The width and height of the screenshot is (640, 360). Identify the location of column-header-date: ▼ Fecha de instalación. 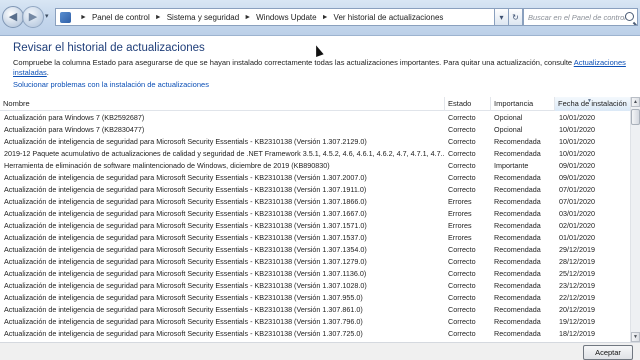
(592, 104).